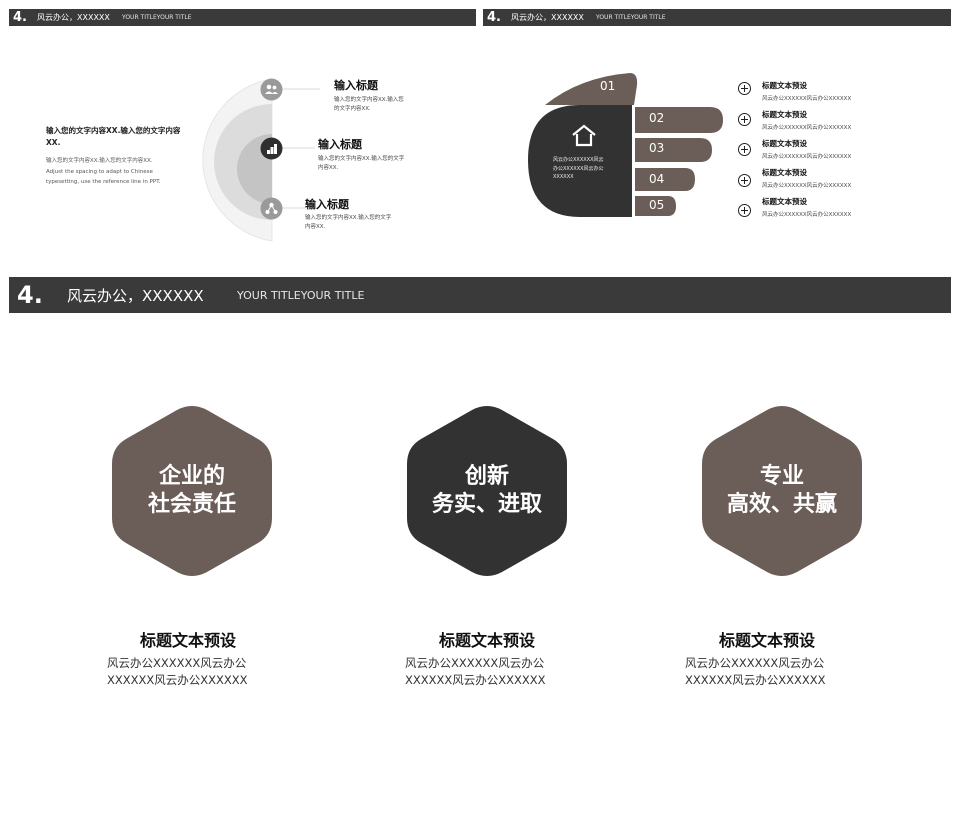 Image resolution: width=960 pixels, height=816 pixels. Describe the element at coordinates (784, 172) in the screenshot. I see `list-item-4-title: 标题文本预设` at that location.